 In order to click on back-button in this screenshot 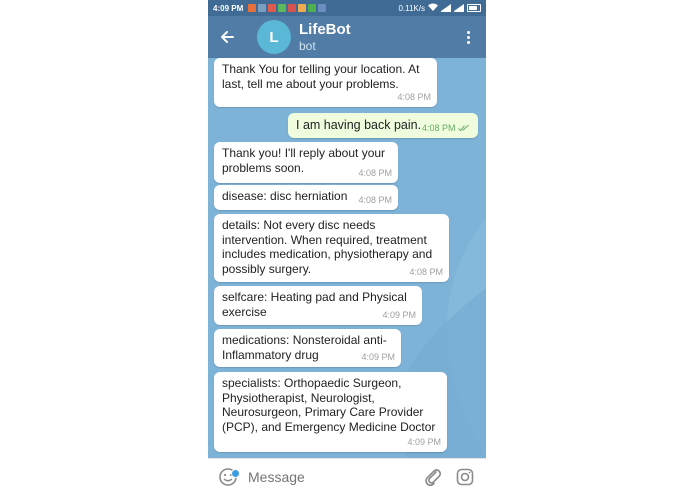, I will do `click(227, 37)`.